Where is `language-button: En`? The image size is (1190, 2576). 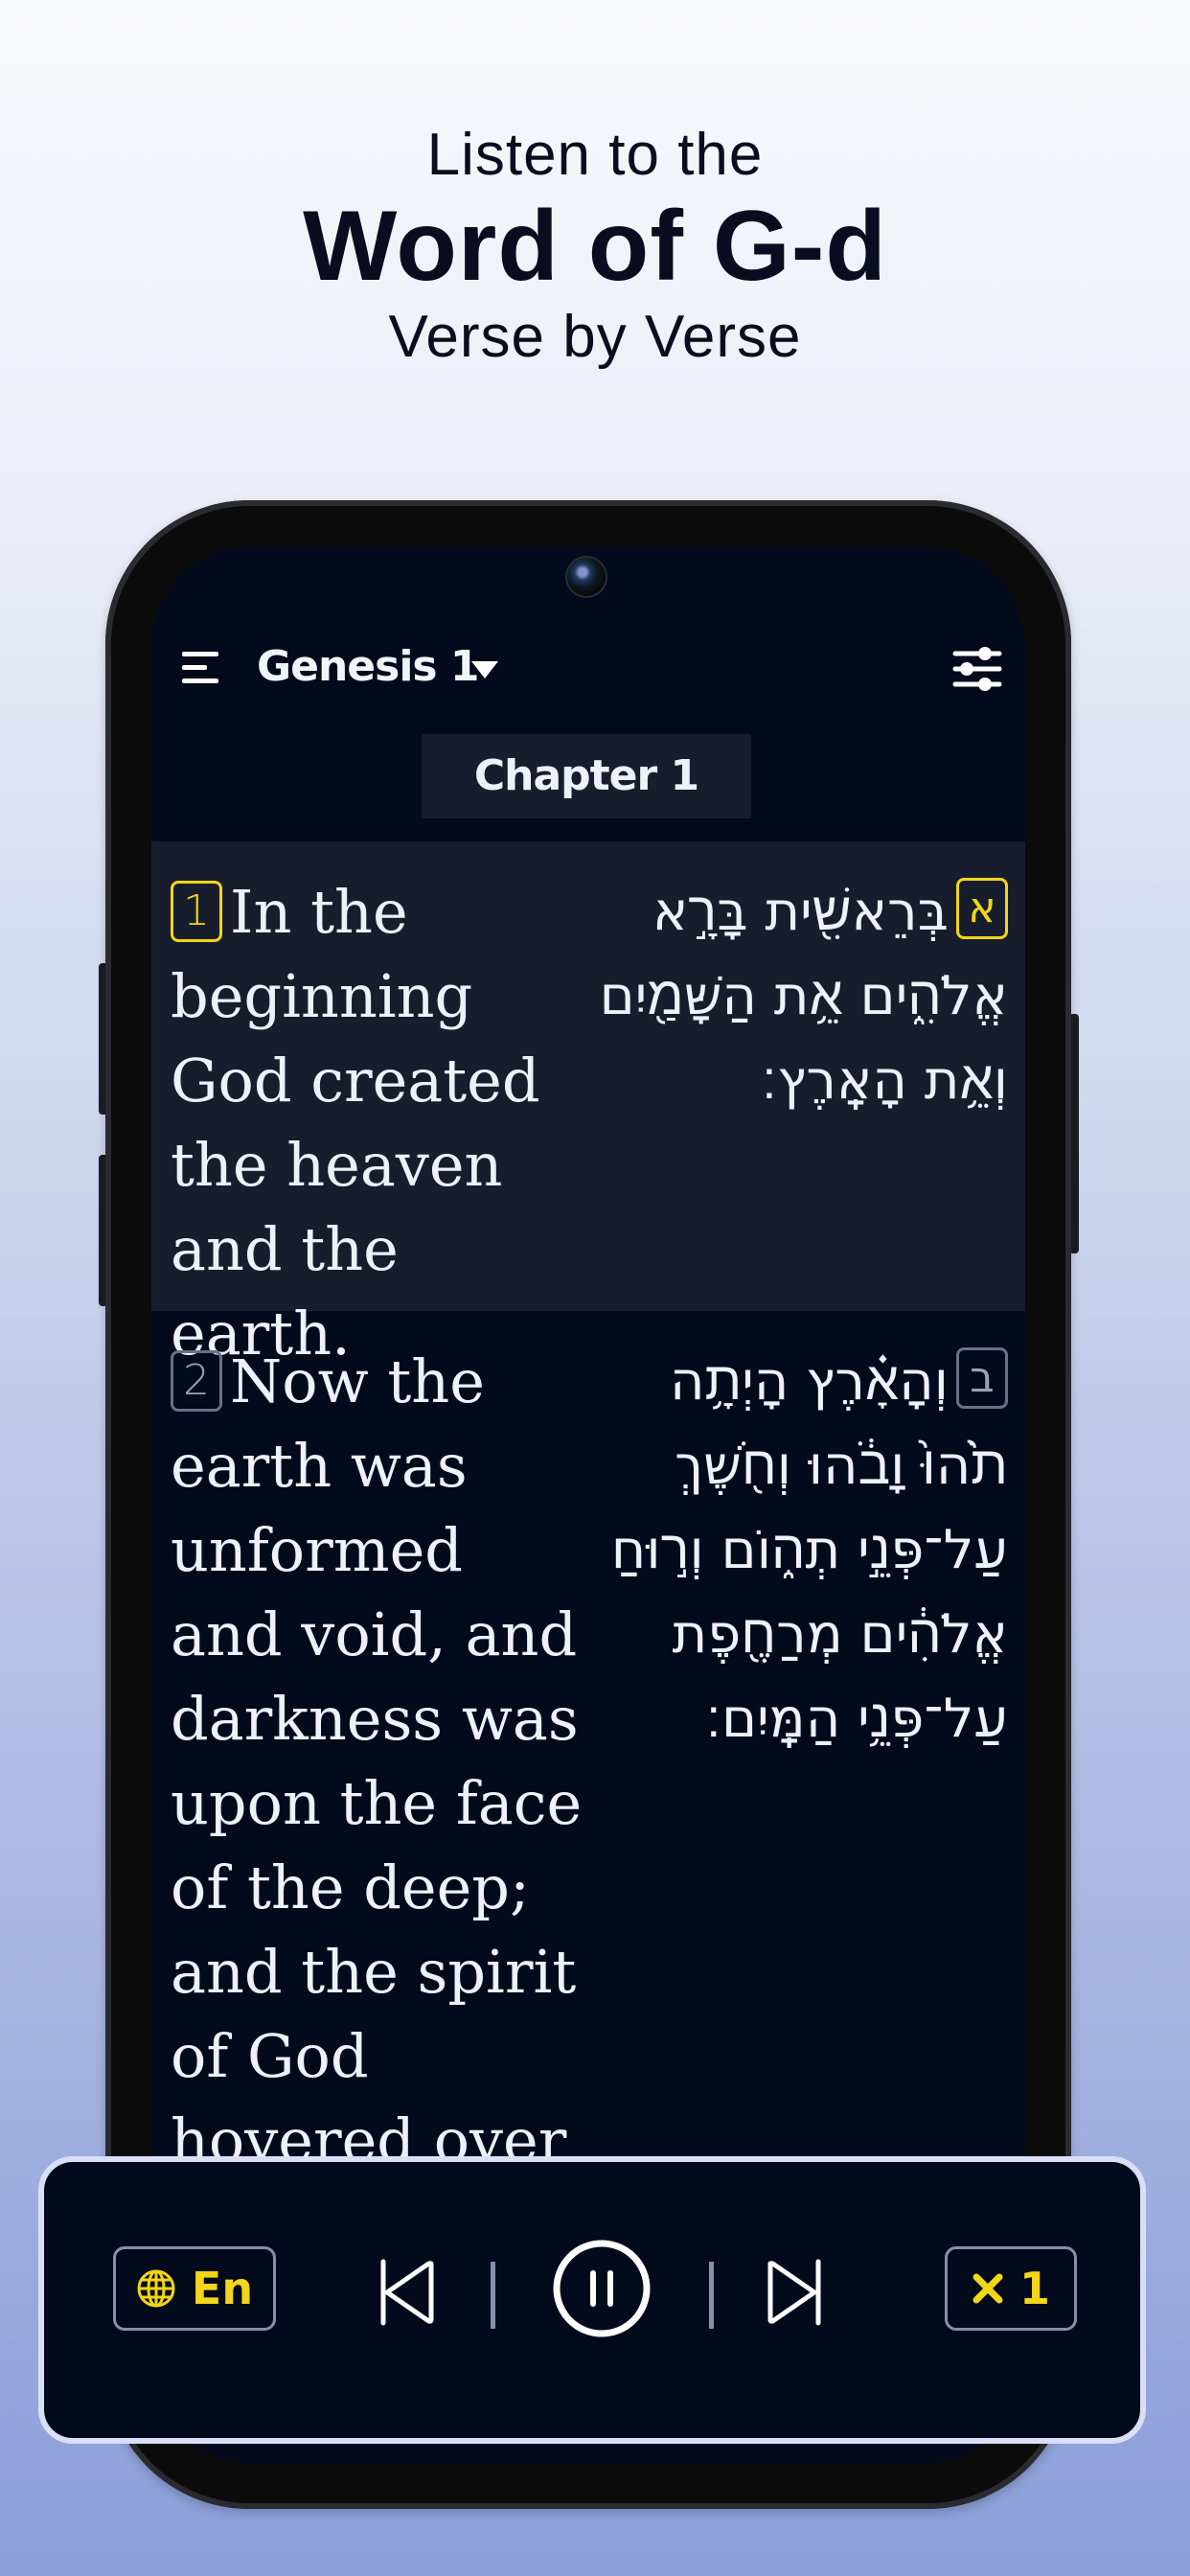
language-button: En is located at coordinates (195, 2288).